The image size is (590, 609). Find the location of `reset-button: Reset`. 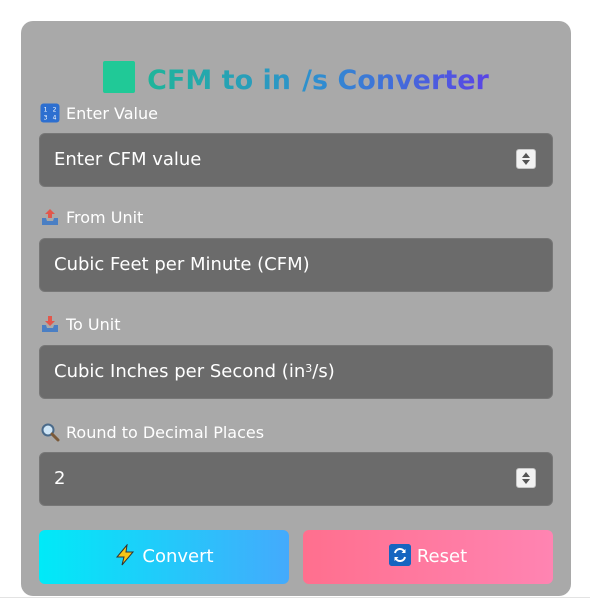

reset-button: Reset is located at coordinates (428, 557).